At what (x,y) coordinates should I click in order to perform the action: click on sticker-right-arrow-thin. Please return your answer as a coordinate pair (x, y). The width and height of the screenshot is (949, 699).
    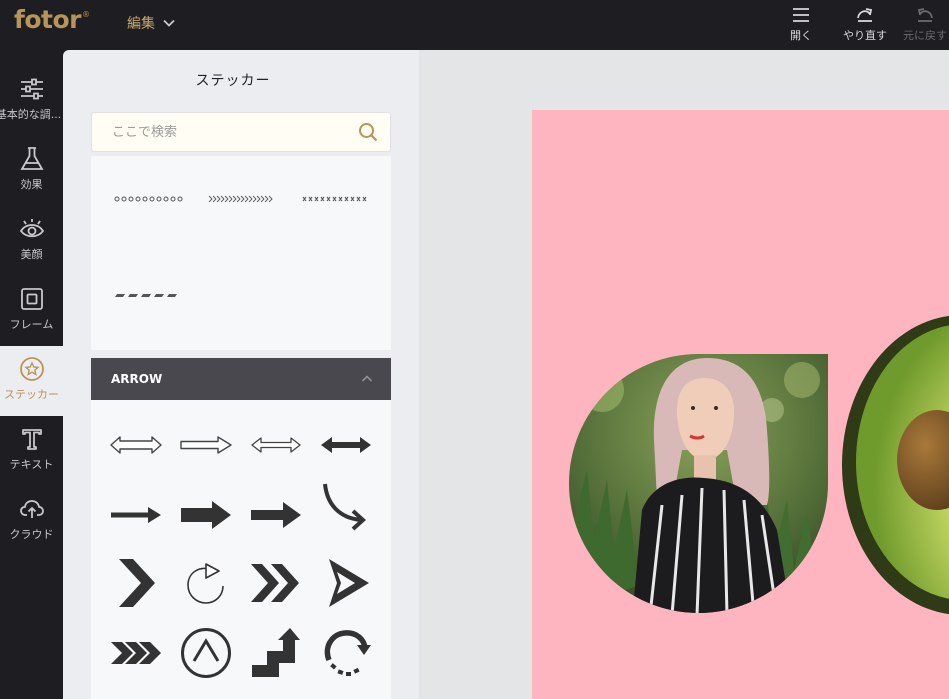
    Looking at the image, I should click on (136, 515).